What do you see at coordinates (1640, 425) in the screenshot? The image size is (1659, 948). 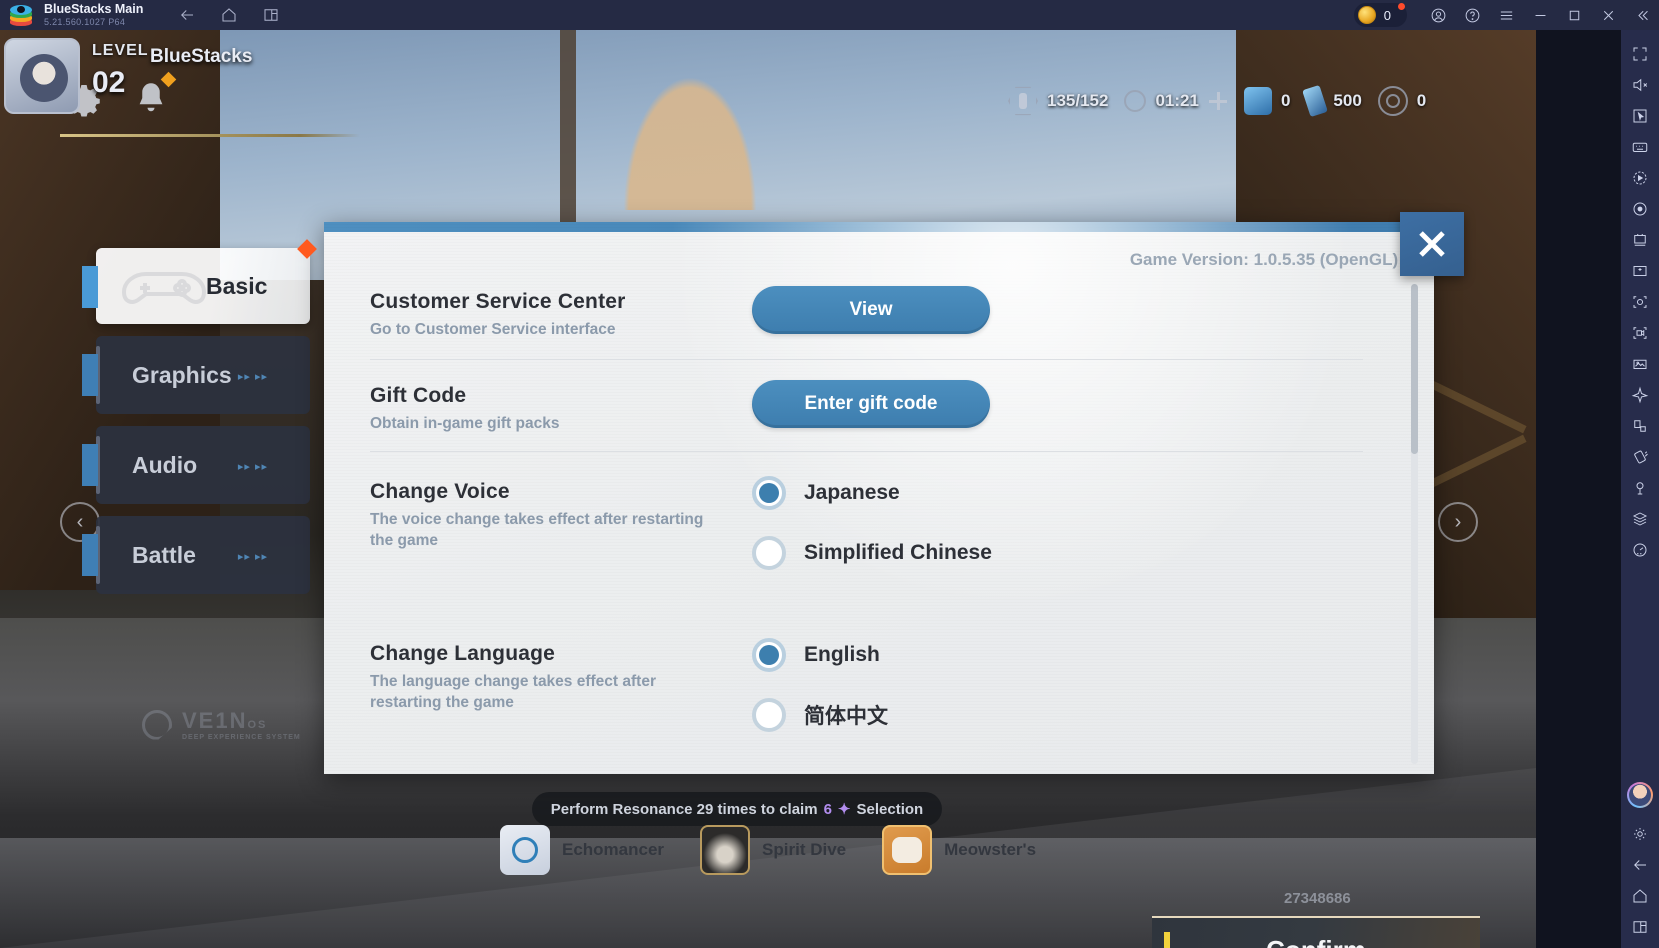 I see `rotate-icon` at bounding box center [1640, 425].